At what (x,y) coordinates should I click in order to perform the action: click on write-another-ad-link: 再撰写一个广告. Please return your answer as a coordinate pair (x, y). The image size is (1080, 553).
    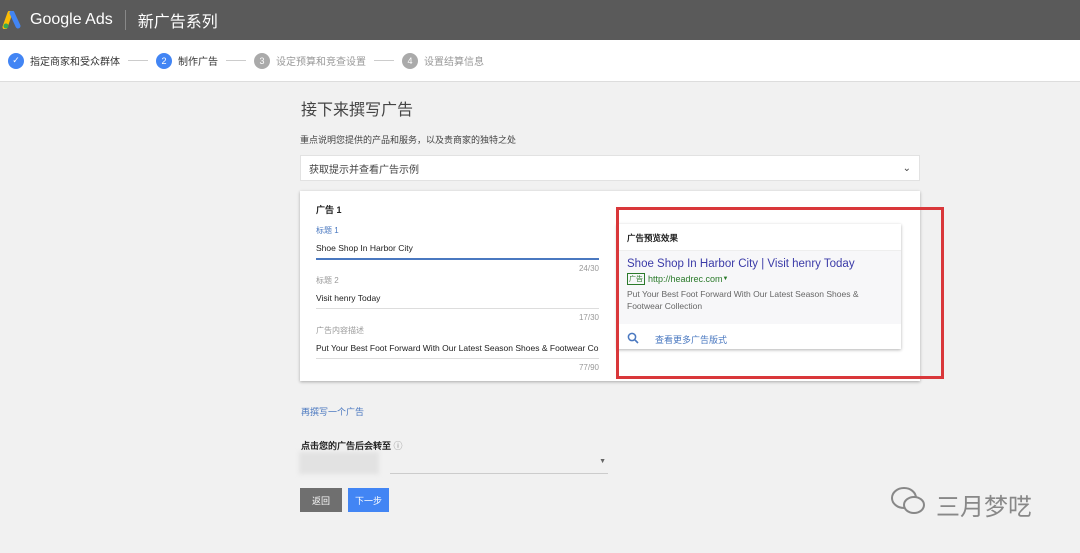
    Looking at the image, I should click on (332, 411).